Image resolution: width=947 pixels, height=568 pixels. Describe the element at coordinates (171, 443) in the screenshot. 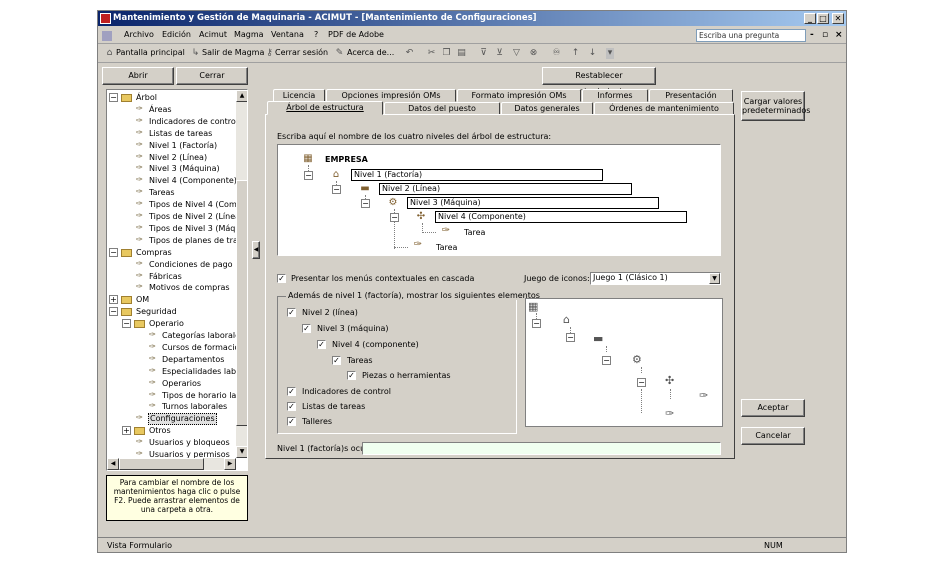

I see `tree-item: ✑ Usuarios y bloqueos` at that location.